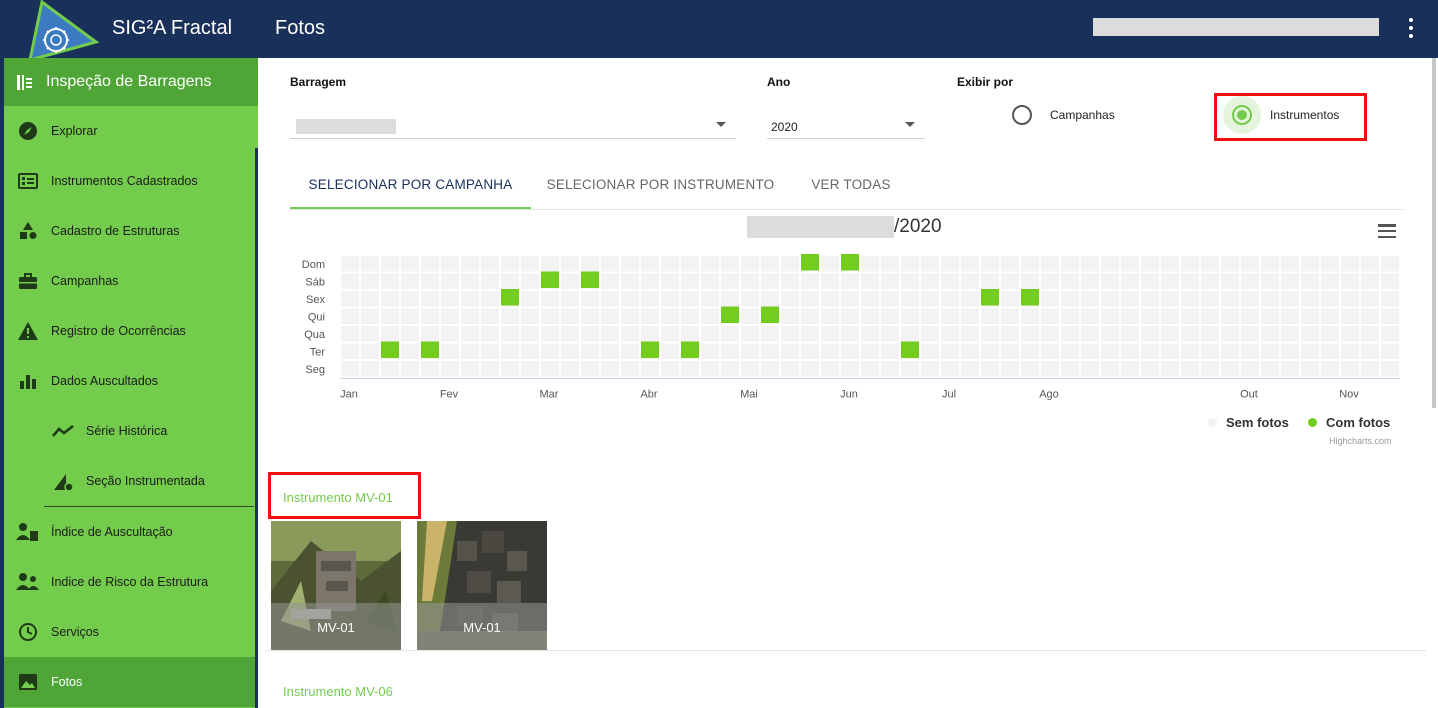 This screenshot has height=708, width=1438. Describe the element at coordinates (131, 632) in the screenshot. I see `sidebar-item-servicos: Serviços` at that location.